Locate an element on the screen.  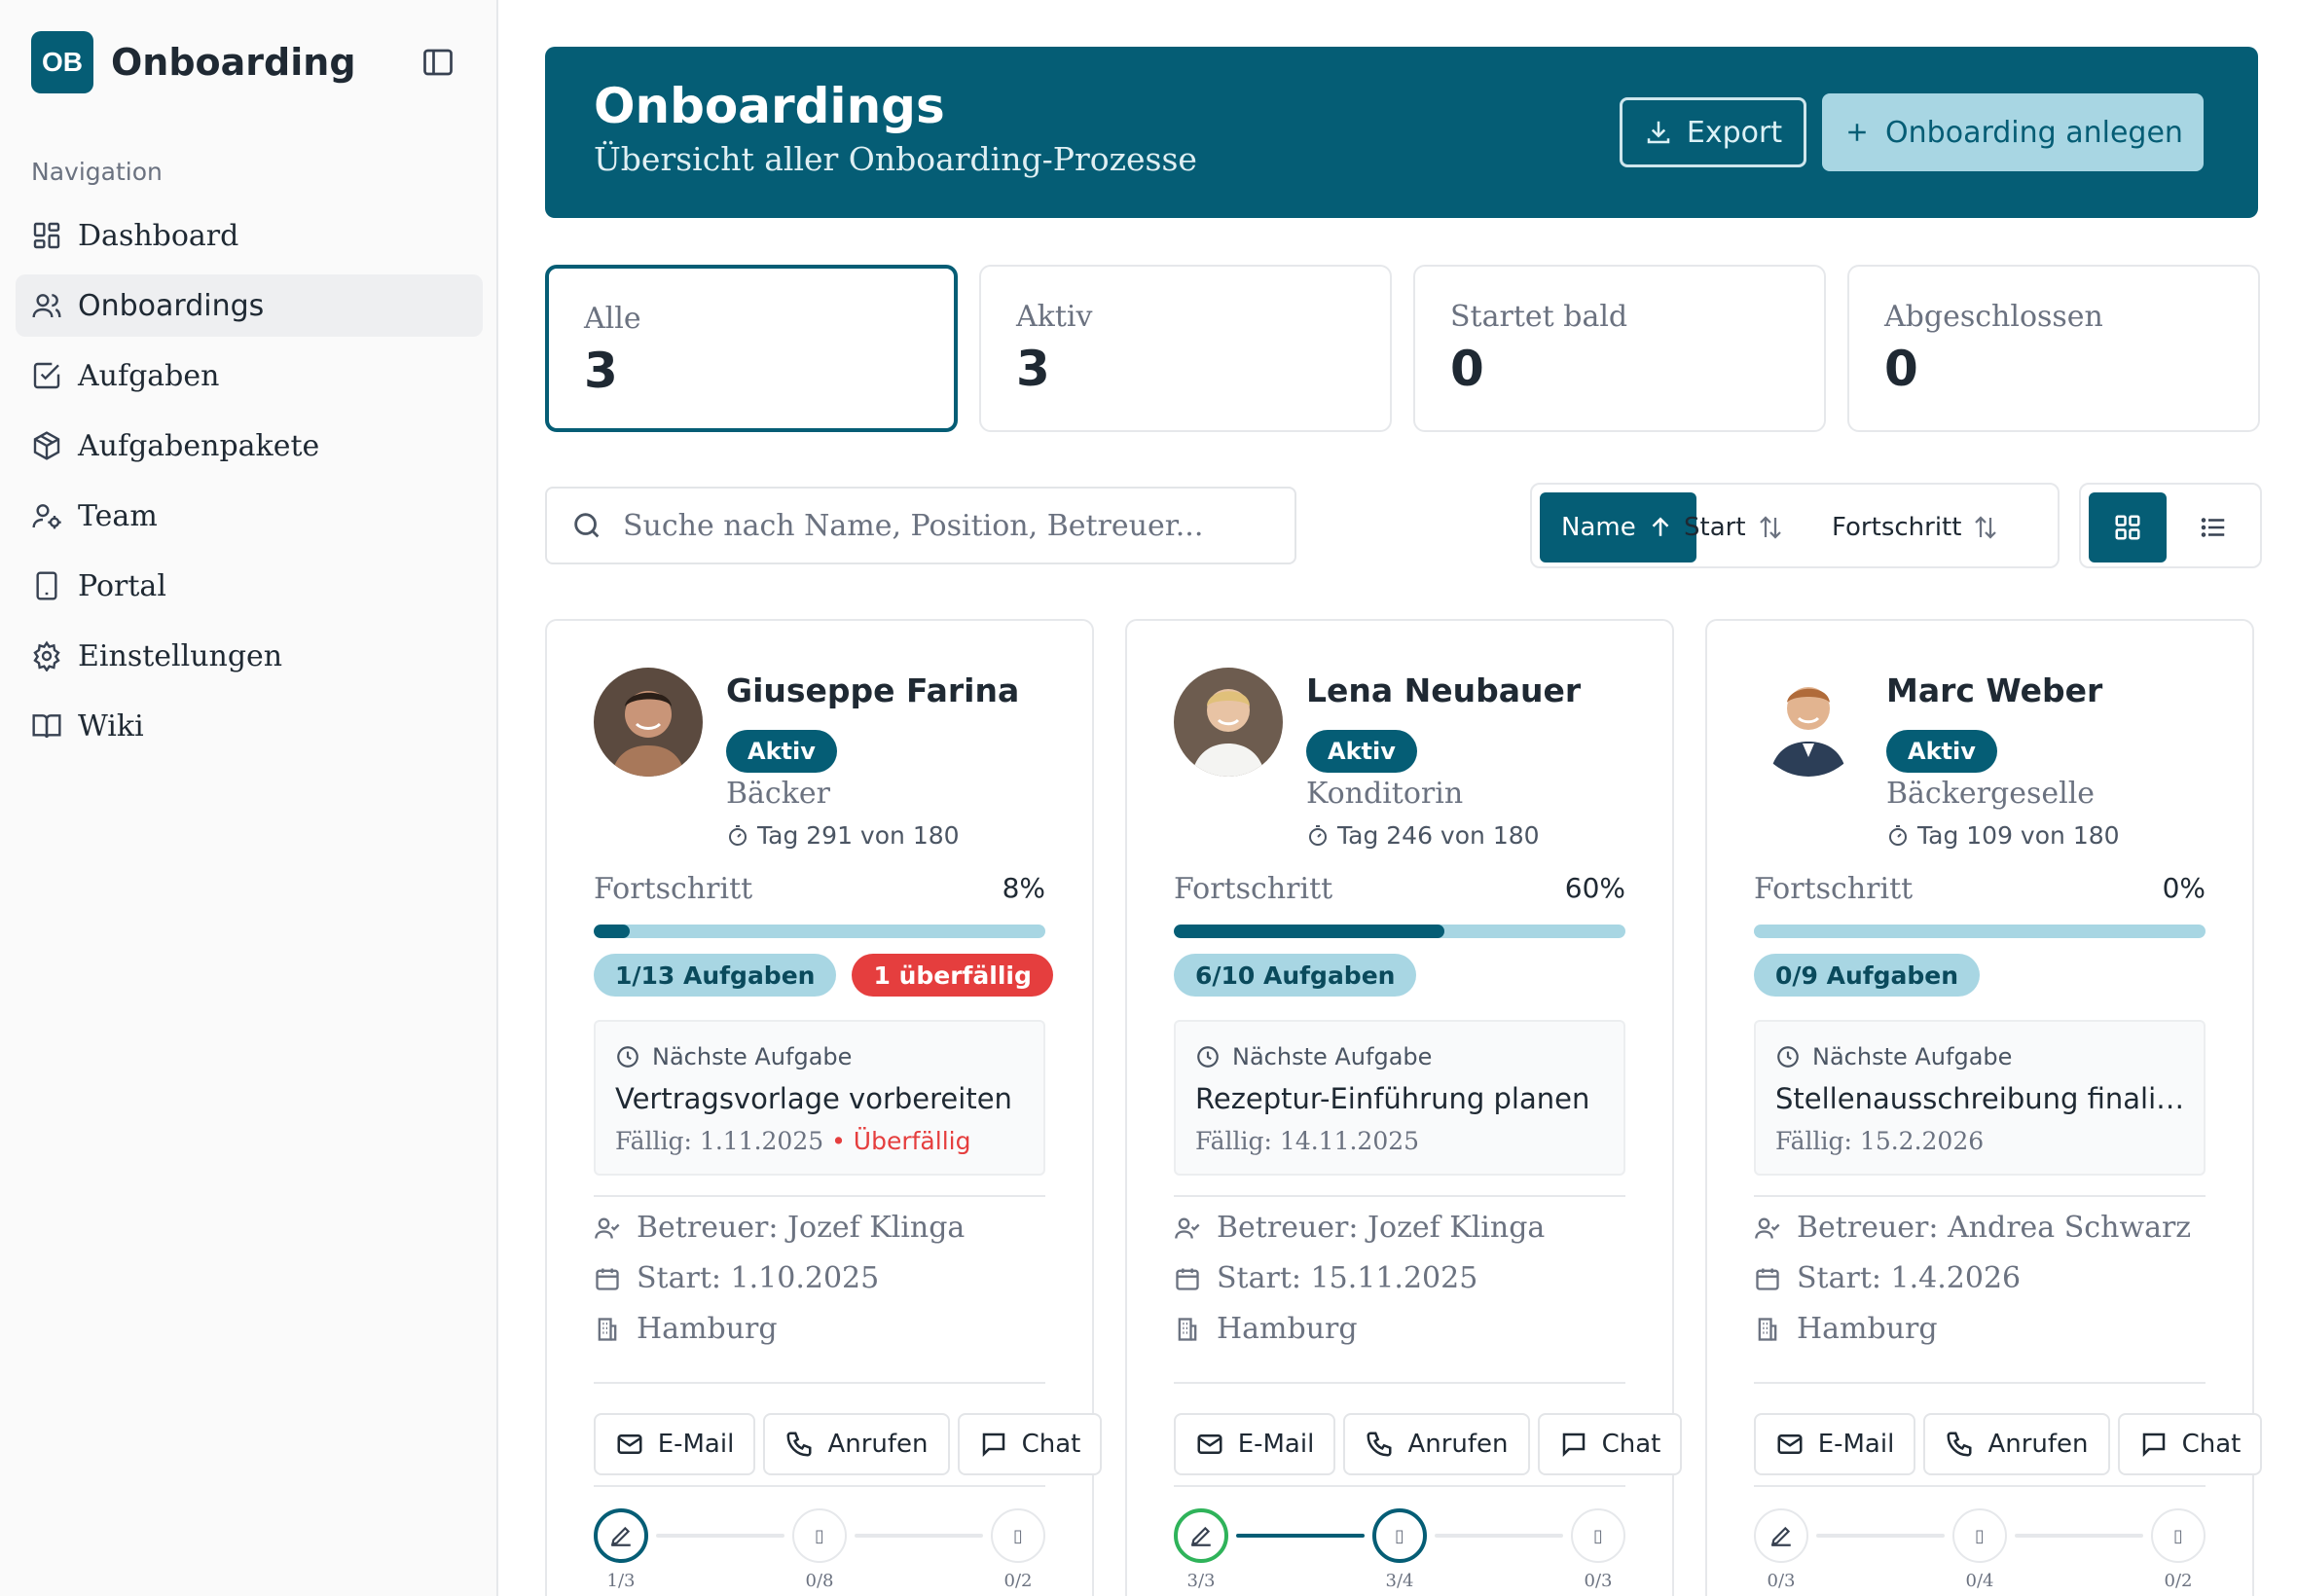
phase-node-current: ▯ is located at coordinates (1399, 1536).